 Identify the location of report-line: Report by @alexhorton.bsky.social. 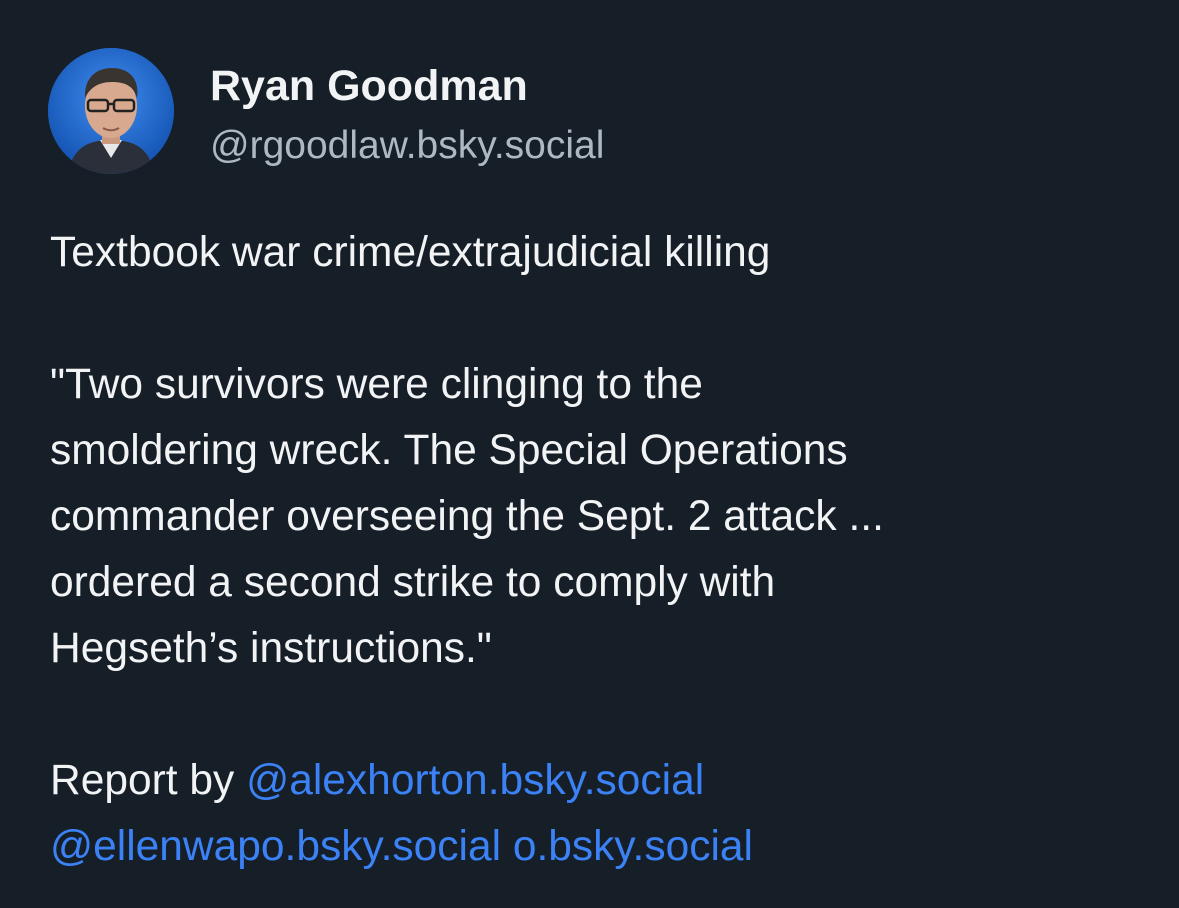
(600, 781).